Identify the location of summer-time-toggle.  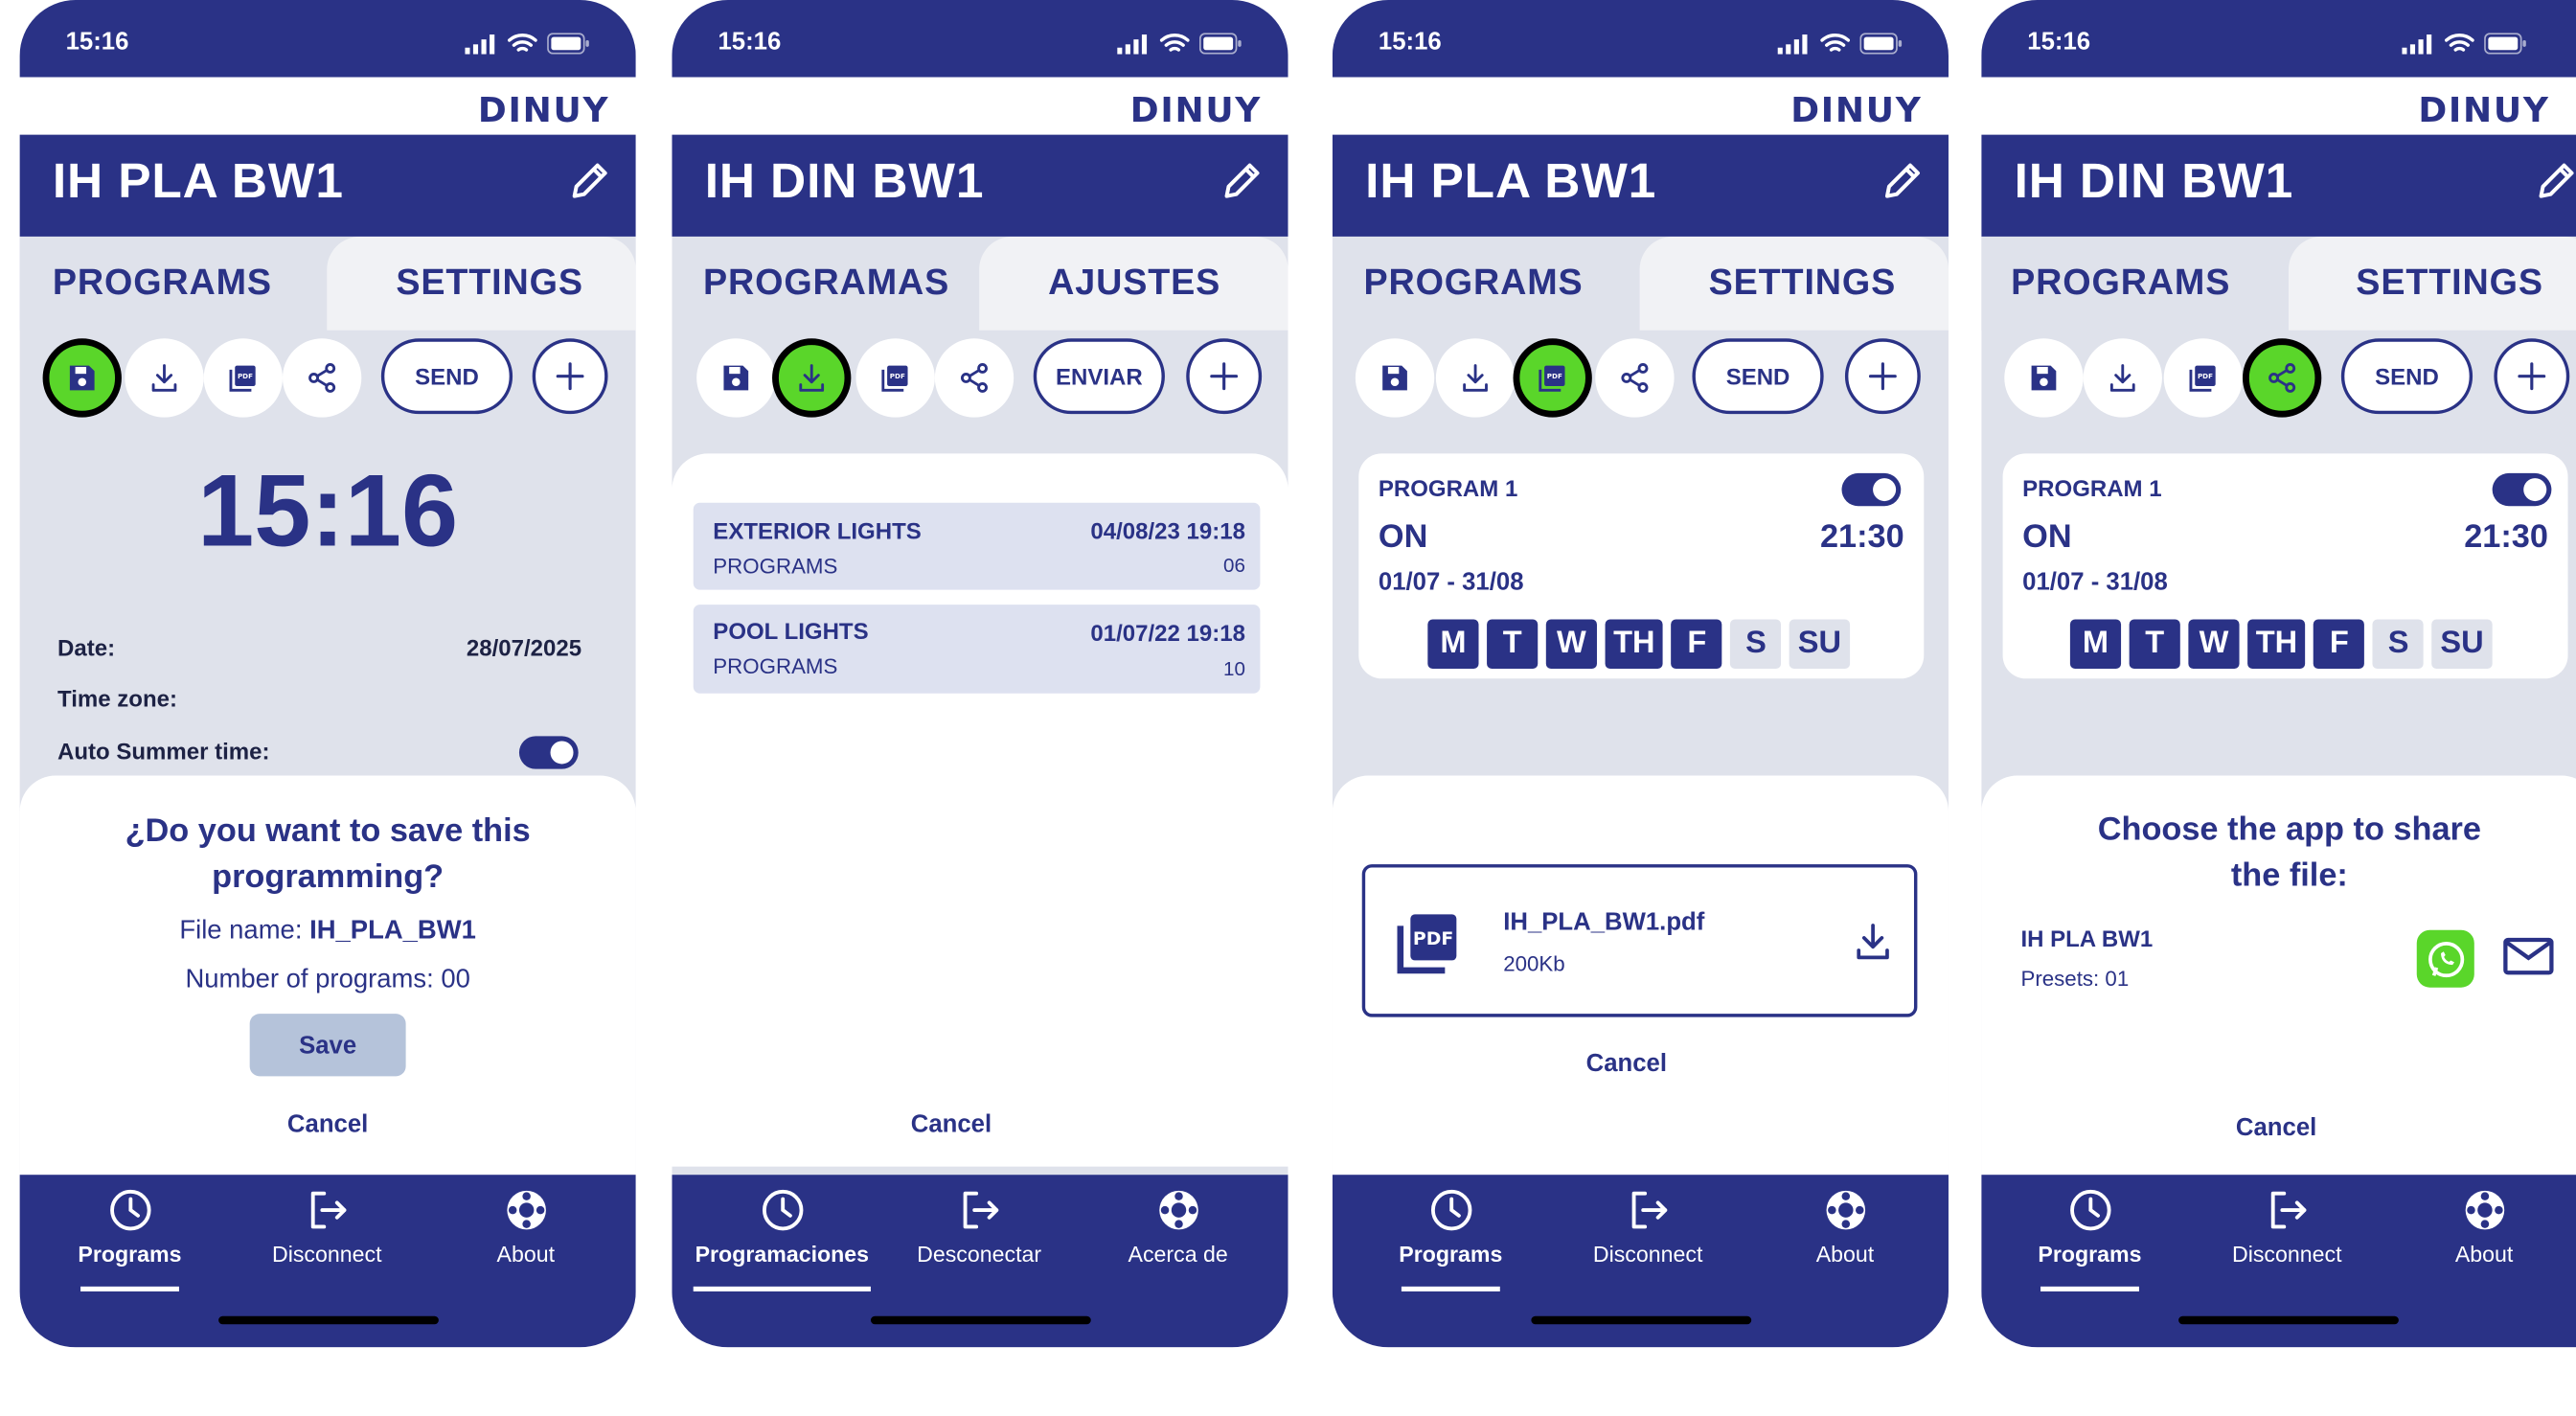
(549, 752).